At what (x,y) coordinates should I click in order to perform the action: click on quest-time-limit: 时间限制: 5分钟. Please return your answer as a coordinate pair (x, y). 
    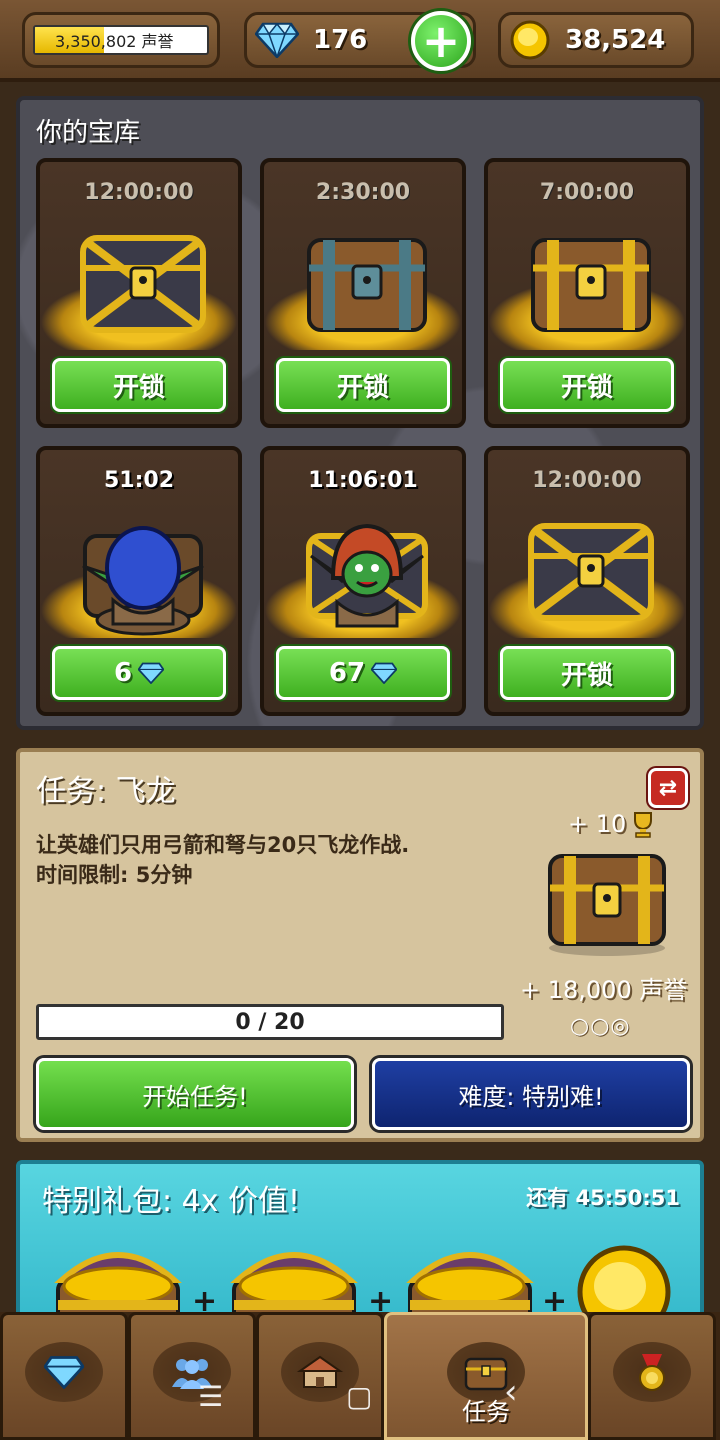
    Looking at the image, I should click on (114, 875).